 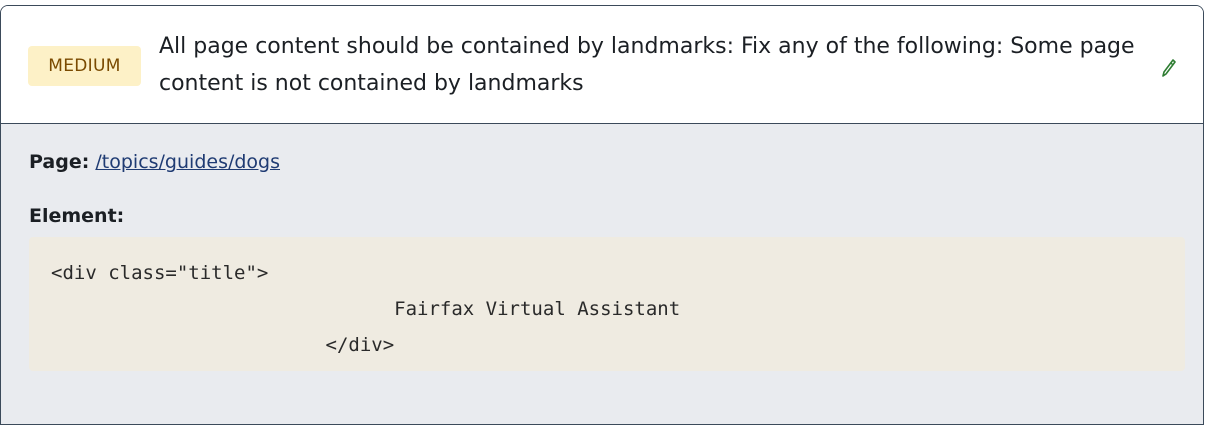 What do you see at coordinates (187, 162) in the screenshot?
I see `page-link: /topics/guides/dogs` at bounding box center [187, 162].